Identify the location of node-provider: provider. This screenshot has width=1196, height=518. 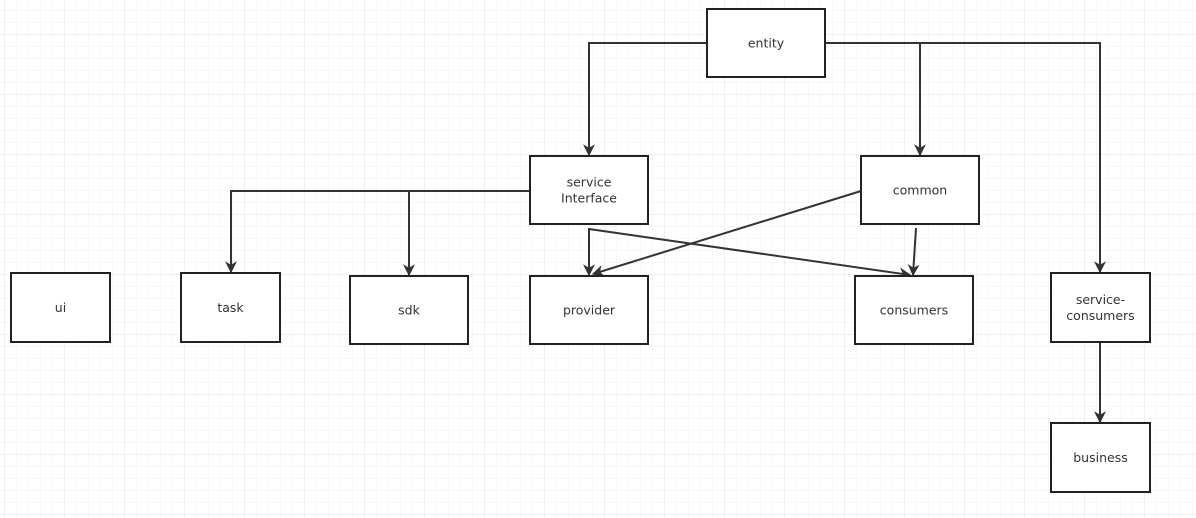
(589, 310).